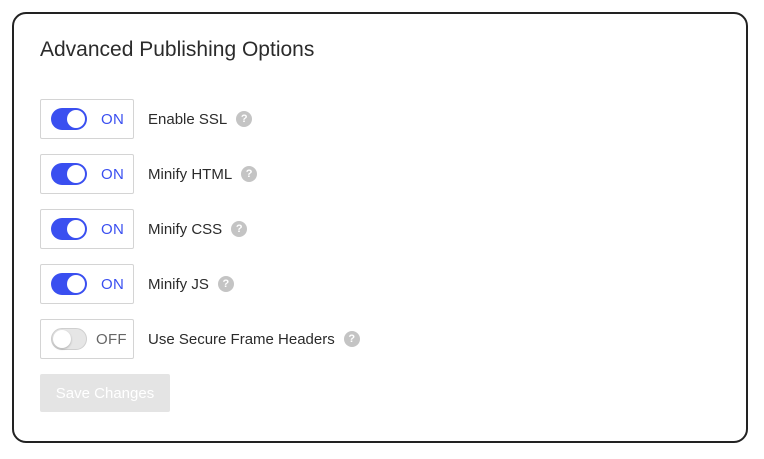 This screenshot has height=459, width=764. What do you see at coordinates (146, 119) in the screenshot?
I see `option-row-enable-ssl: ON Enable SSL ?` at bounding box center [146, 119].